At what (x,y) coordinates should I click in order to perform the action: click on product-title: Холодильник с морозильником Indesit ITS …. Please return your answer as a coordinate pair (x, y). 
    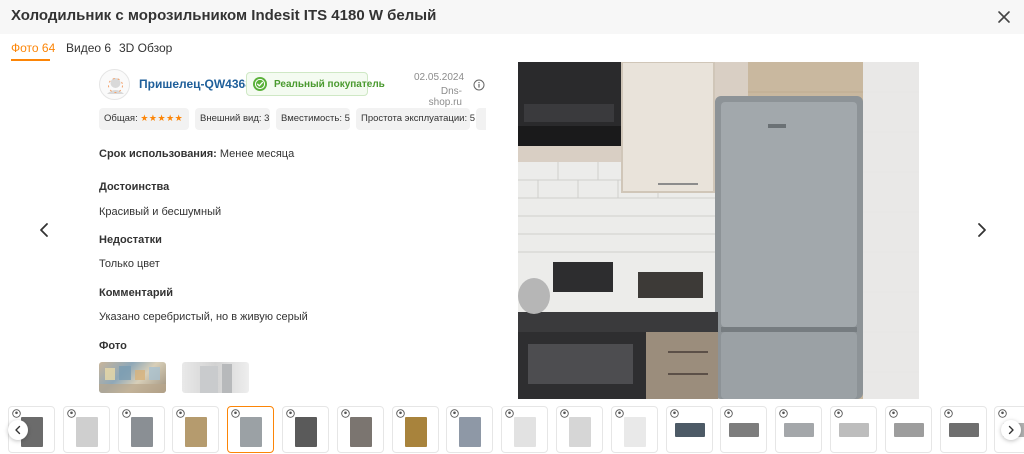
    Looking at the image, I should click on (224, 15).